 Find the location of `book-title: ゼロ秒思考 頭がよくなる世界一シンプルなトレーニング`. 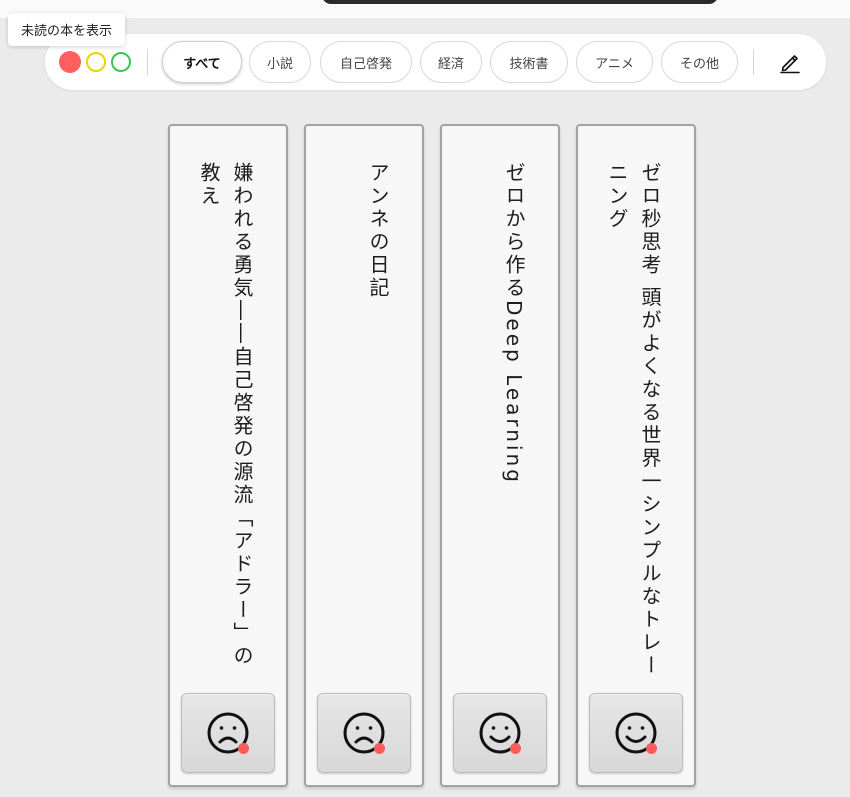

book-title: ゼロ秒思考 頭がよくなる世界一シンプルなトレーニング is located at coordinates (633, 420).